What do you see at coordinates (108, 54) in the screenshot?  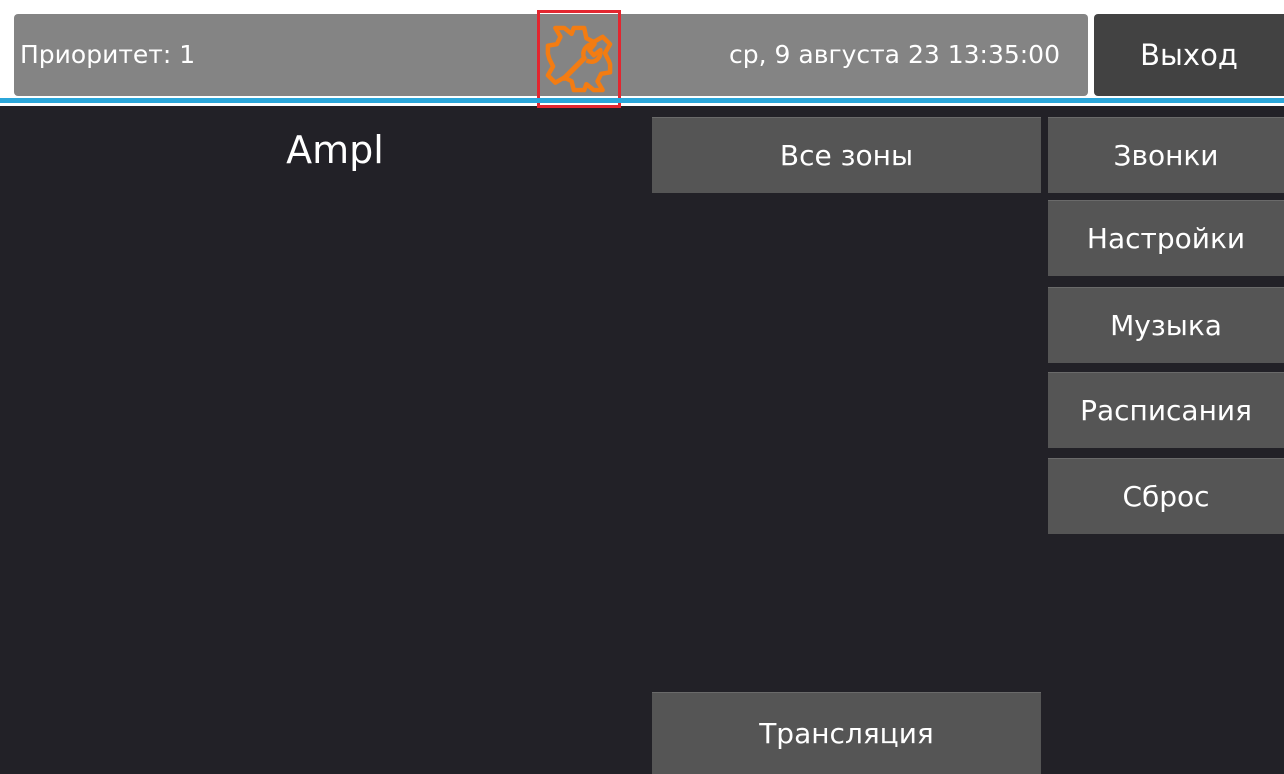 I see `priority-label: Приоритет: 1` at bounding box center [108, 54].